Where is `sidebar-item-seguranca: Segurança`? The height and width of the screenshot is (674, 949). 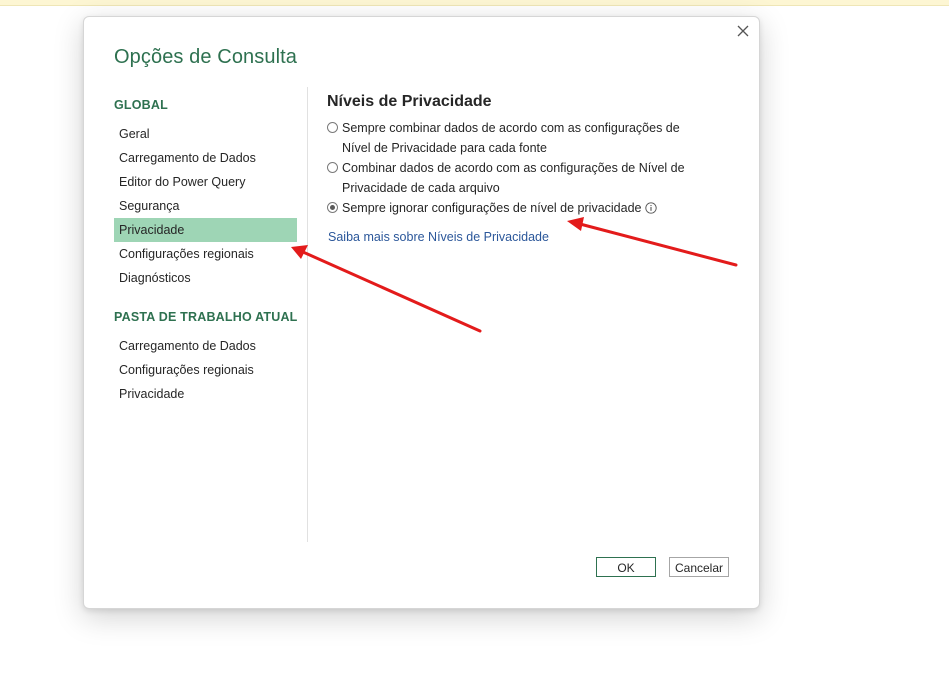
sidebar-item-seguranca: Segurança is located at coordinates (205, 206).